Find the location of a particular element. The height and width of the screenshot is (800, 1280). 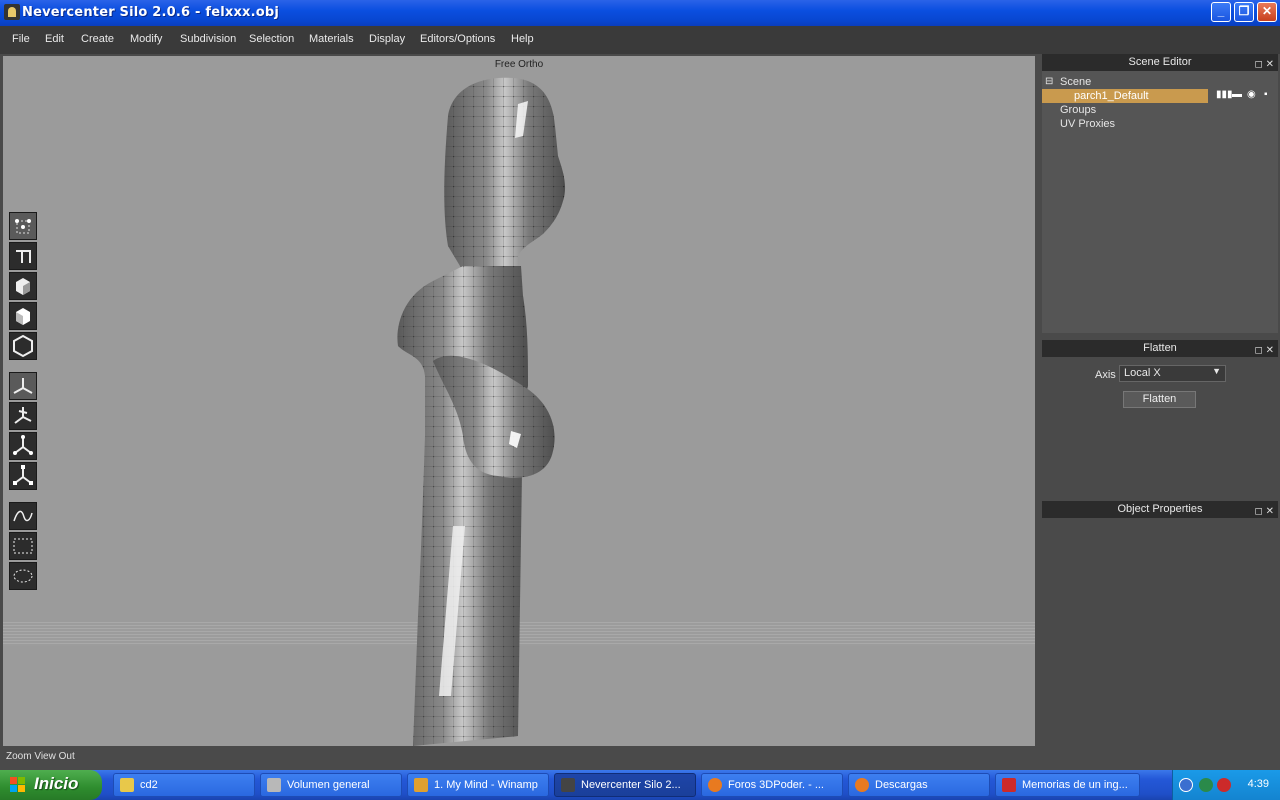

ellipse-select-icon is located at coordinates (23, 576).